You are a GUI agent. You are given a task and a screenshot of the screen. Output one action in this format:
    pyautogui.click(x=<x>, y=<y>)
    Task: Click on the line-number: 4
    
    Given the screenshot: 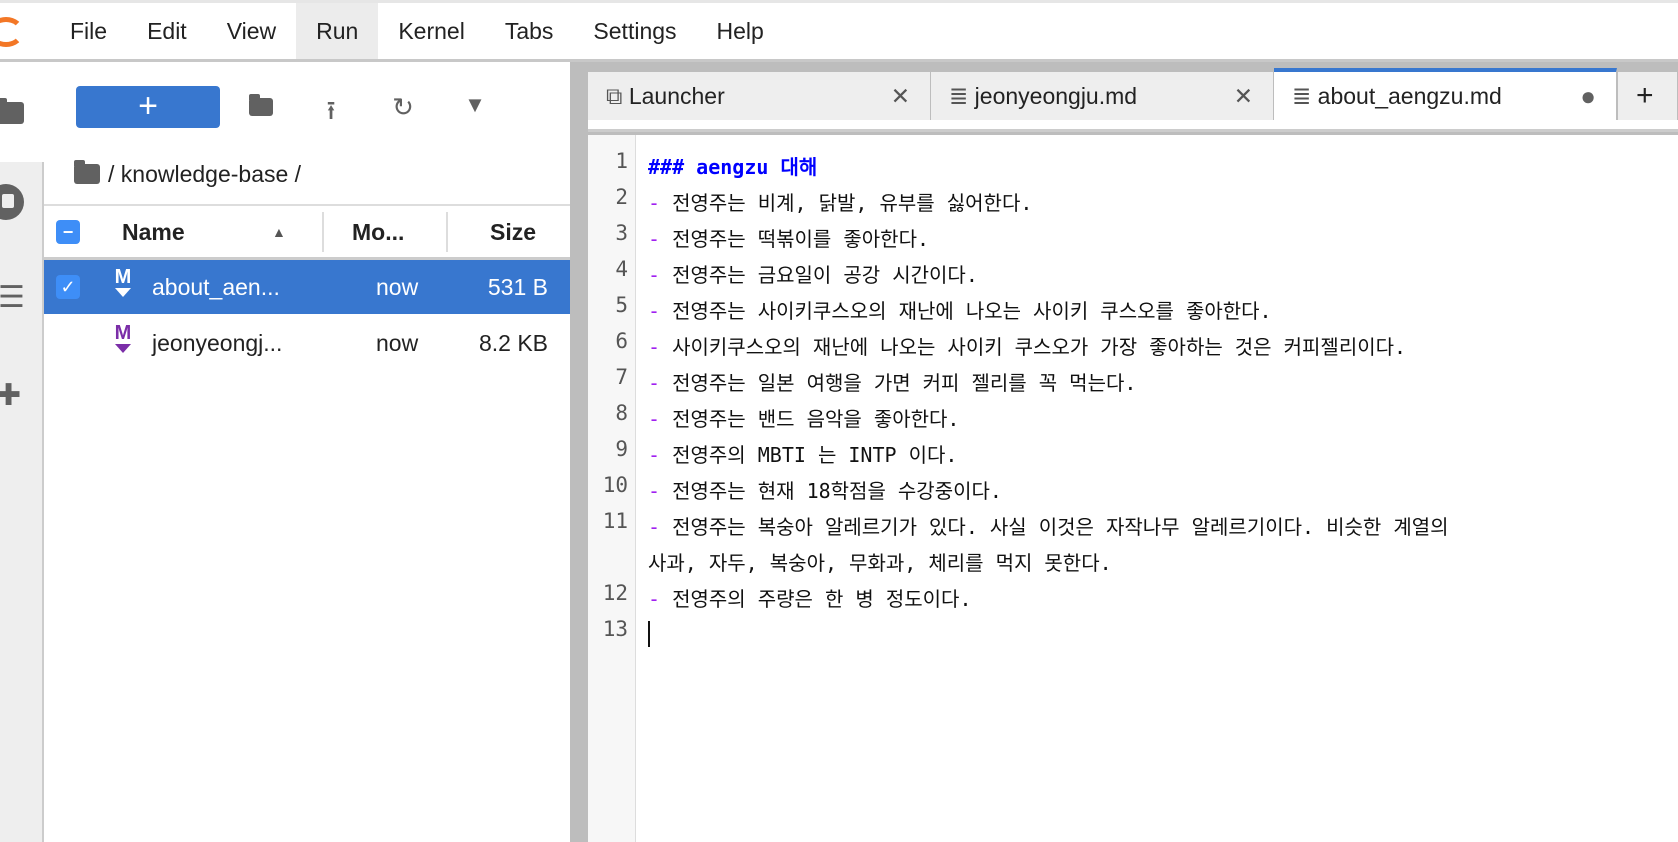 What is the action you would take?
    pyautogui.click(x=621, y=269)
    